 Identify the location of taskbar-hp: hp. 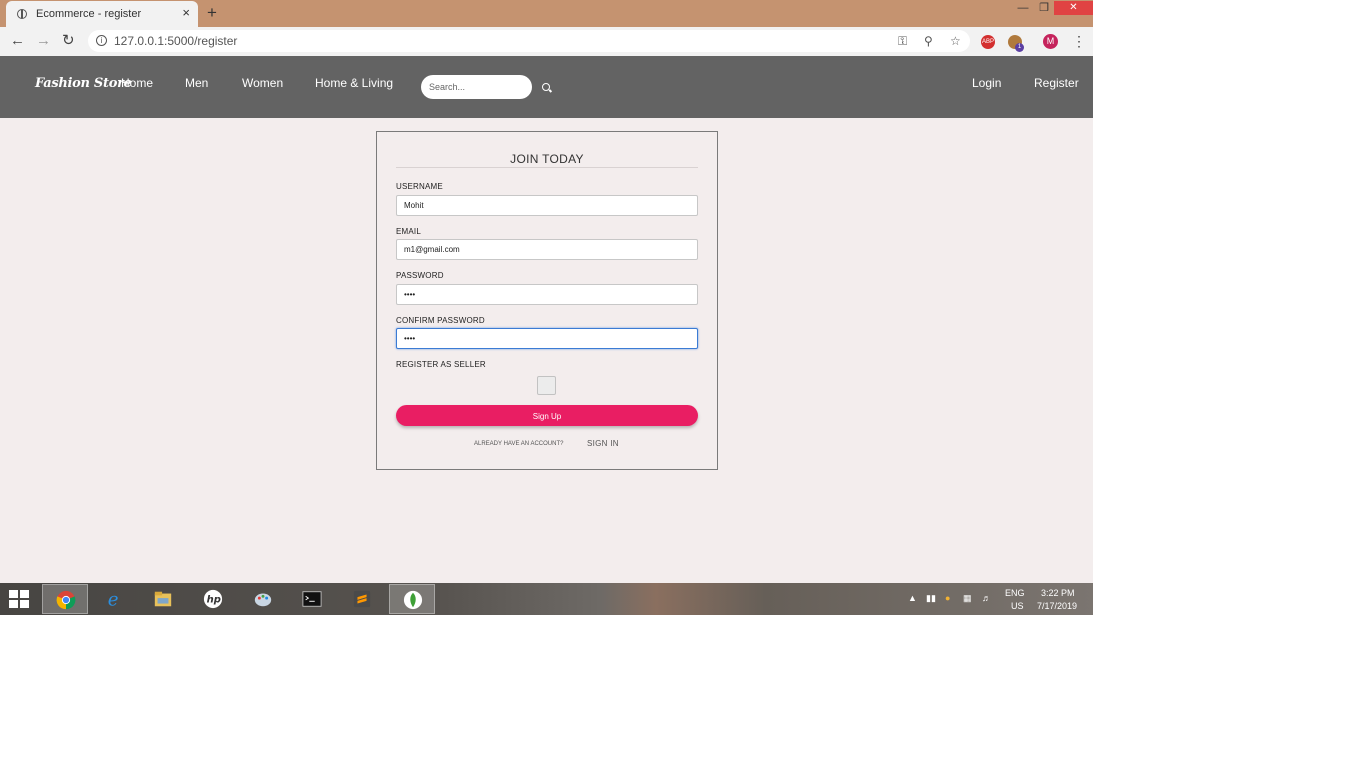
(213, 599).